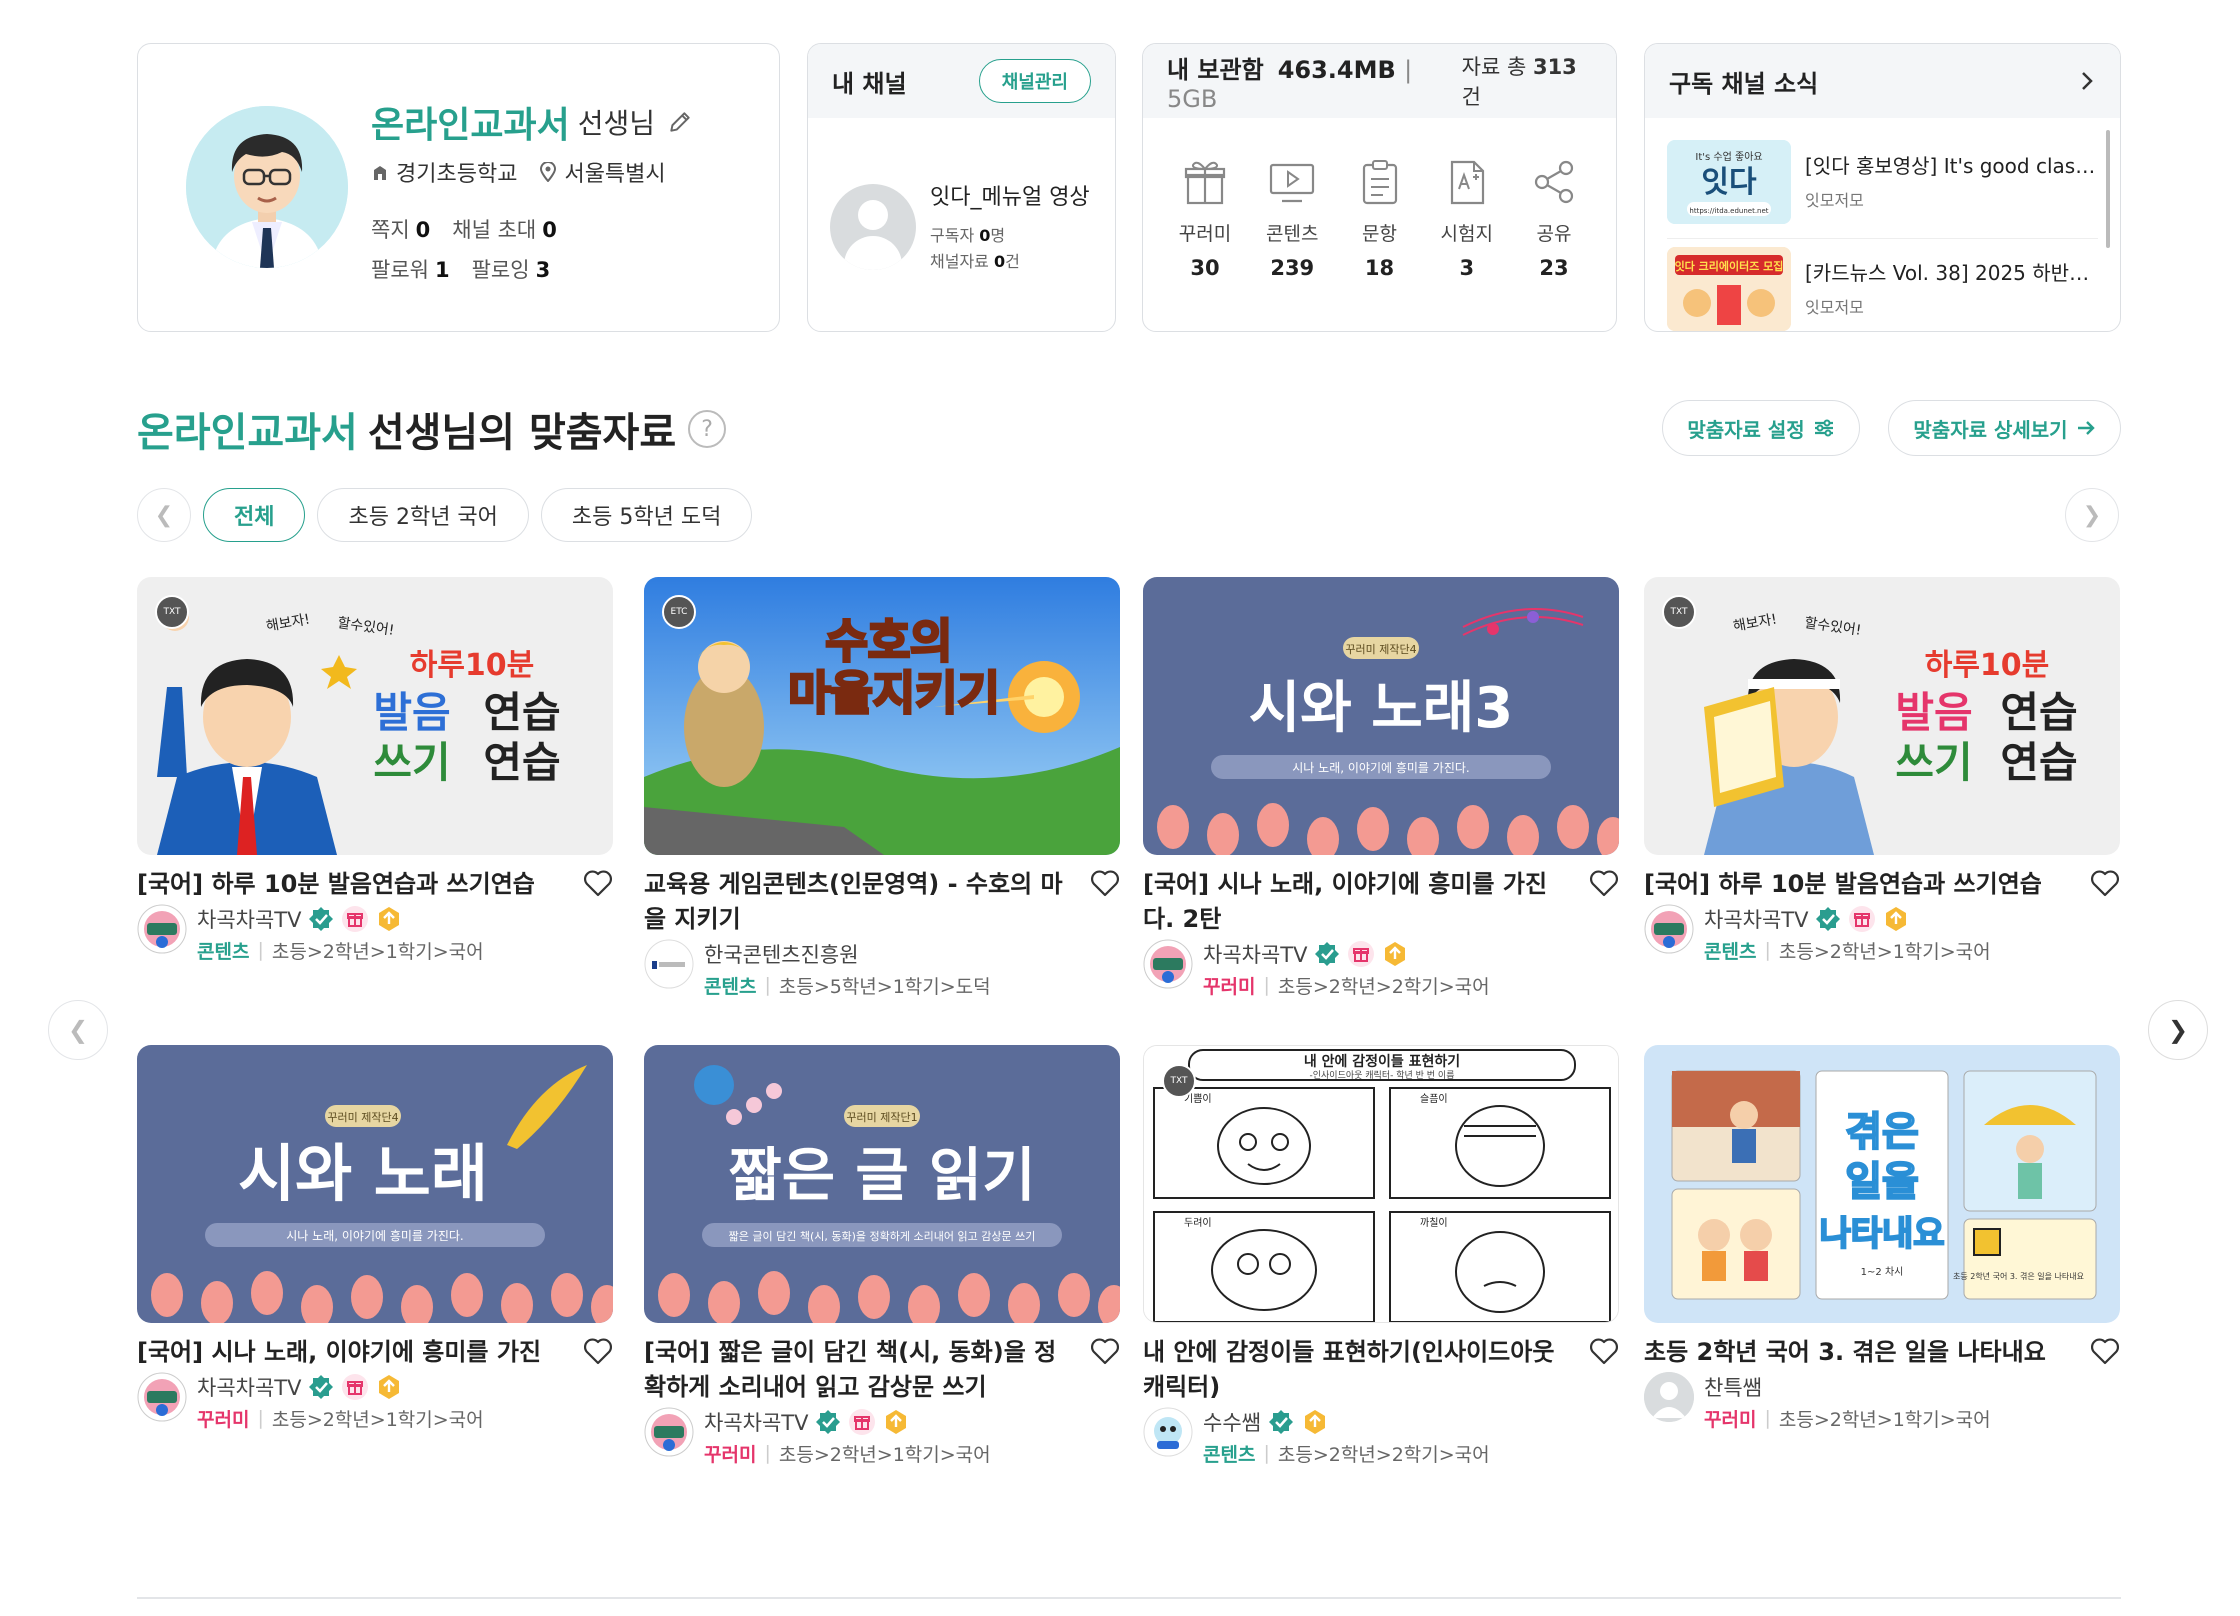 The image size is (2240, 1616). Describe the element at coordinates (1854, 884) in the screenshot. I see `card-title: [국어] 하루 10분 발음연습과 쓰기연습 3탄` at that location.